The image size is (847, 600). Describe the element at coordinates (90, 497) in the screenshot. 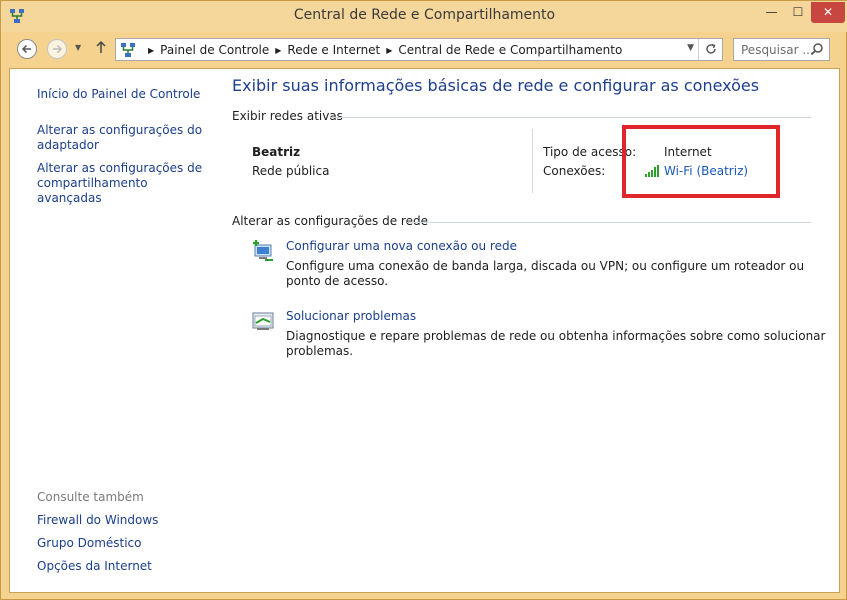

I see `see-also-heading: Consulte também` at that location.